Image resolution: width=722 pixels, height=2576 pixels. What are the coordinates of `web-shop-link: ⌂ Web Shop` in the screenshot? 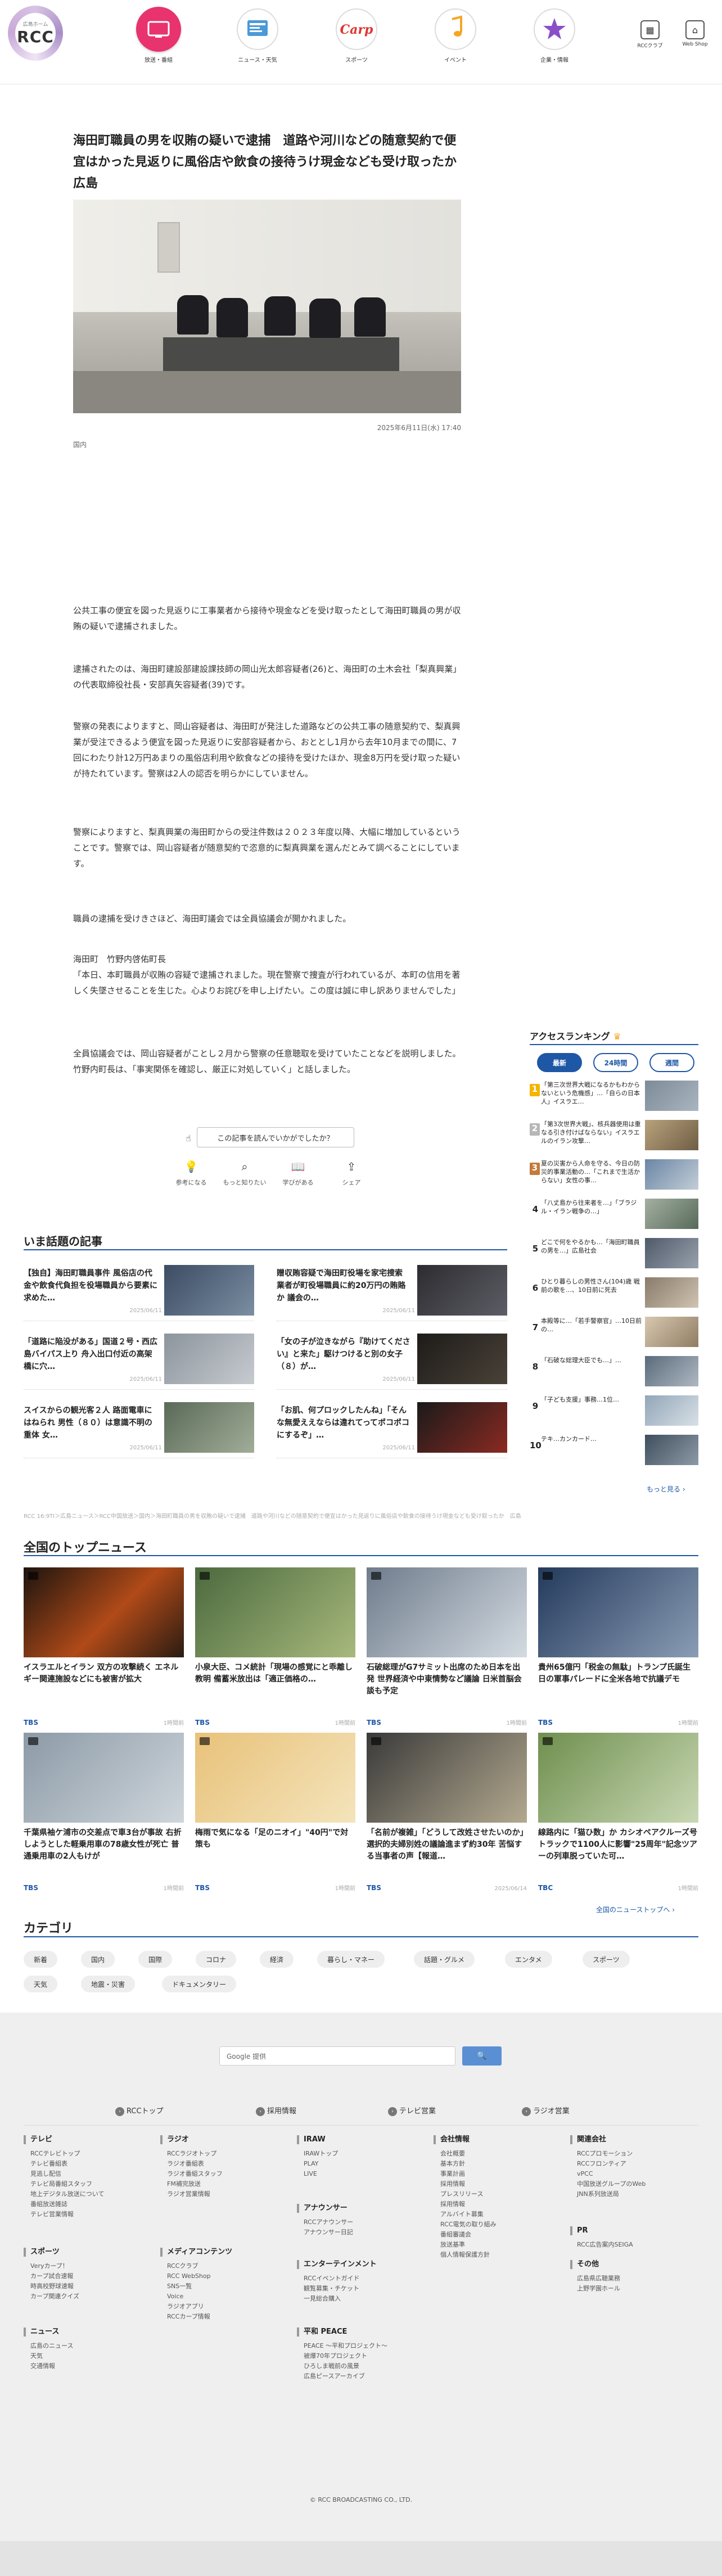 It's located at (695, 33).